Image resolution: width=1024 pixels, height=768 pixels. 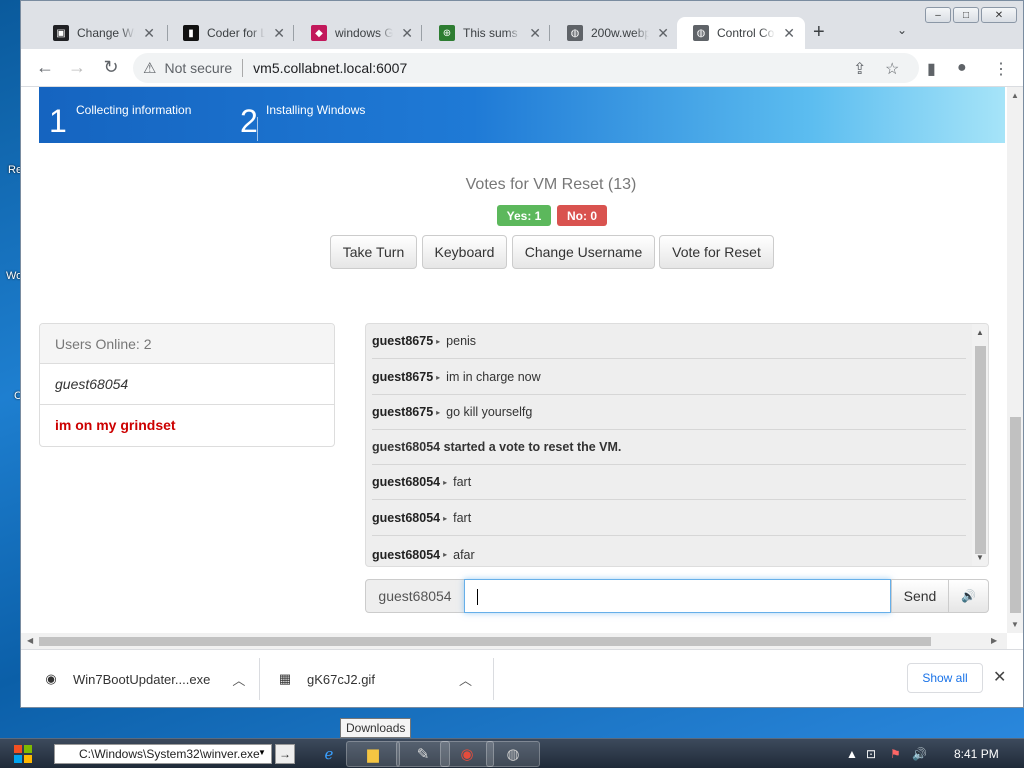 What do you see at coordinates (968, 596) in the screenshot?
I see `speaker-icon: 🔊` at bounding box center [968, 596].